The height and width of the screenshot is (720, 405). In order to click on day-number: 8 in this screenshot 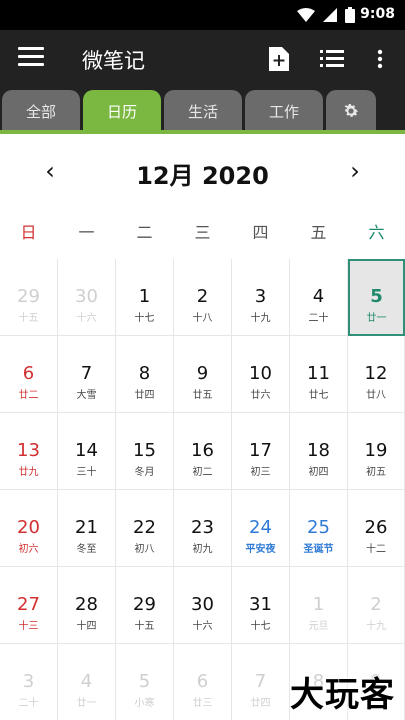, I will do `click(144, 373)`.